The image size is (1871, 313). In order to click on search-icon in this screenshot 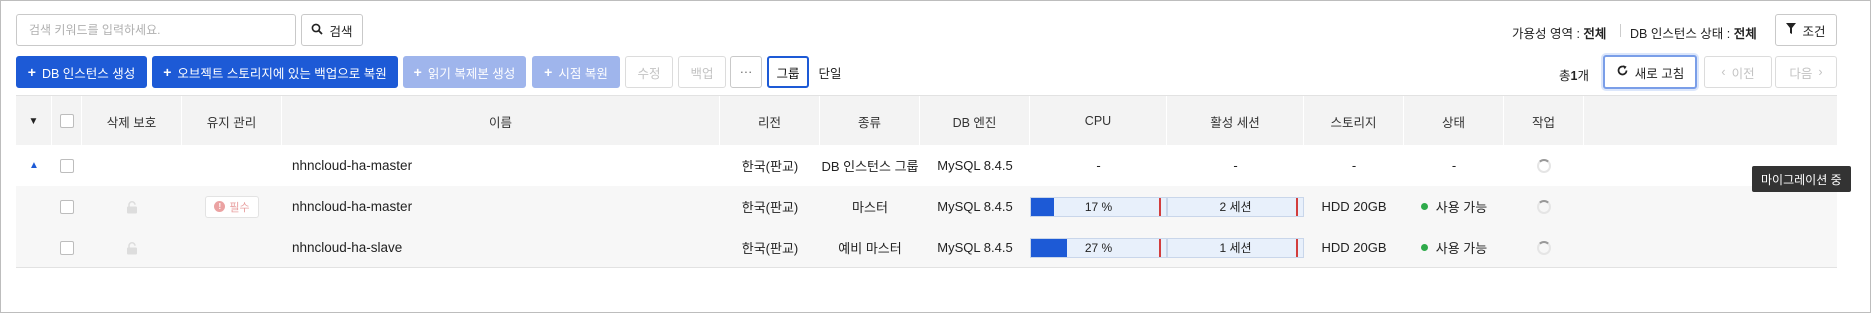, I will do `click(317, 30)`.